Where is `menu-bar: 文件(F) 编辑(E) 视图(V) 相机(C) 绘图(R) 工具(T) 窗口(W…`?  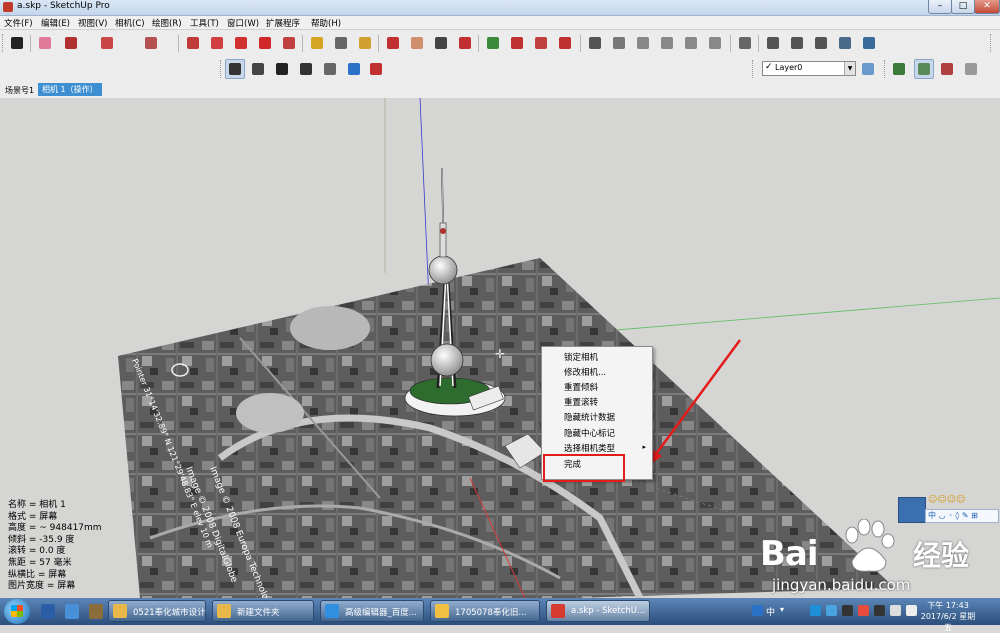
menu-bar: 文件(F) 编辑(E) 视图(V) 相机(C) 绘图(R) 工具(T) 窗口(W… is located at coordinates (500, 23).